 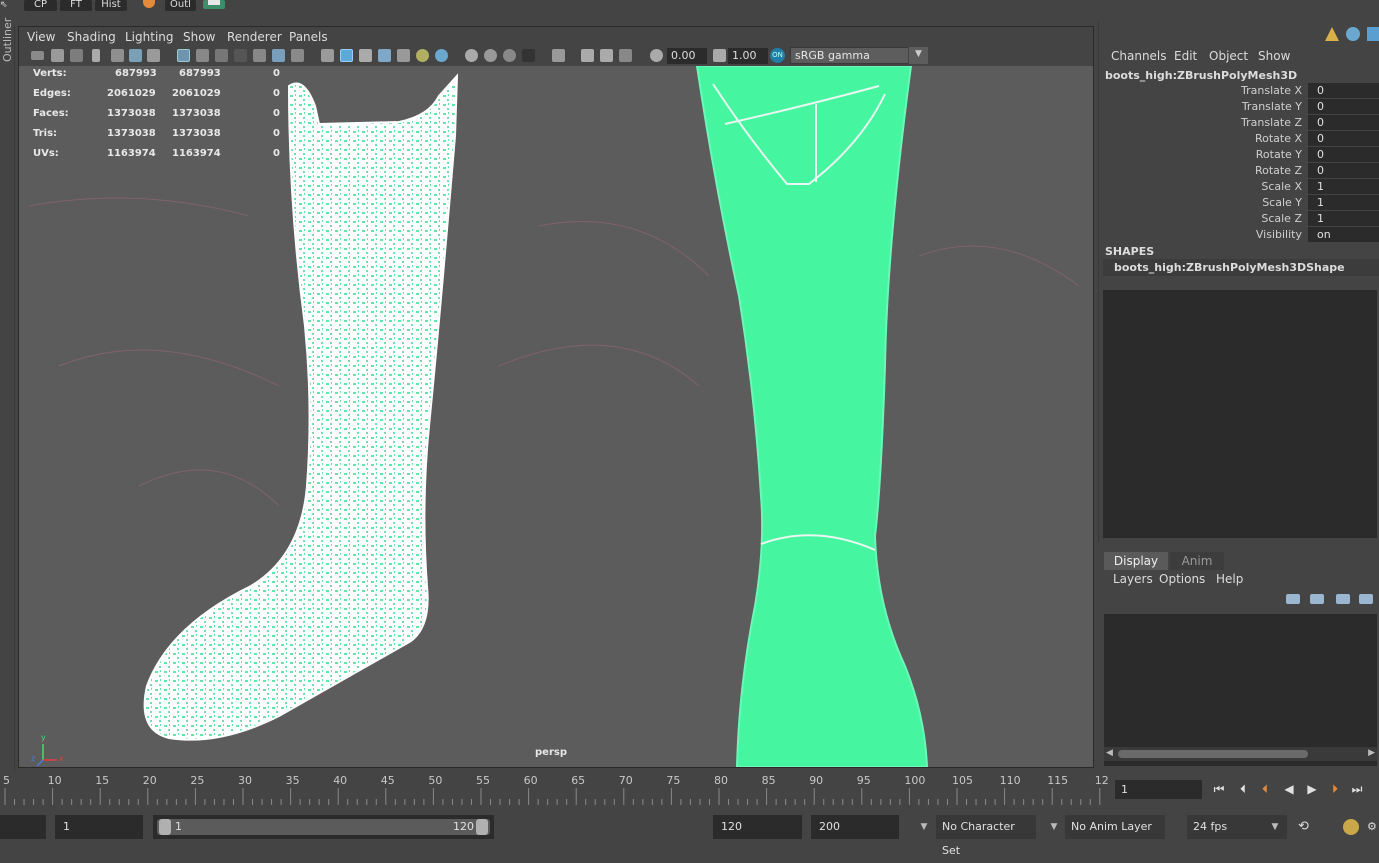 What do you see at coordinates (1239, 235) in the screenshot?
I see `attr-row-visibility: Visibility on` at bounding box center [1239, 235].